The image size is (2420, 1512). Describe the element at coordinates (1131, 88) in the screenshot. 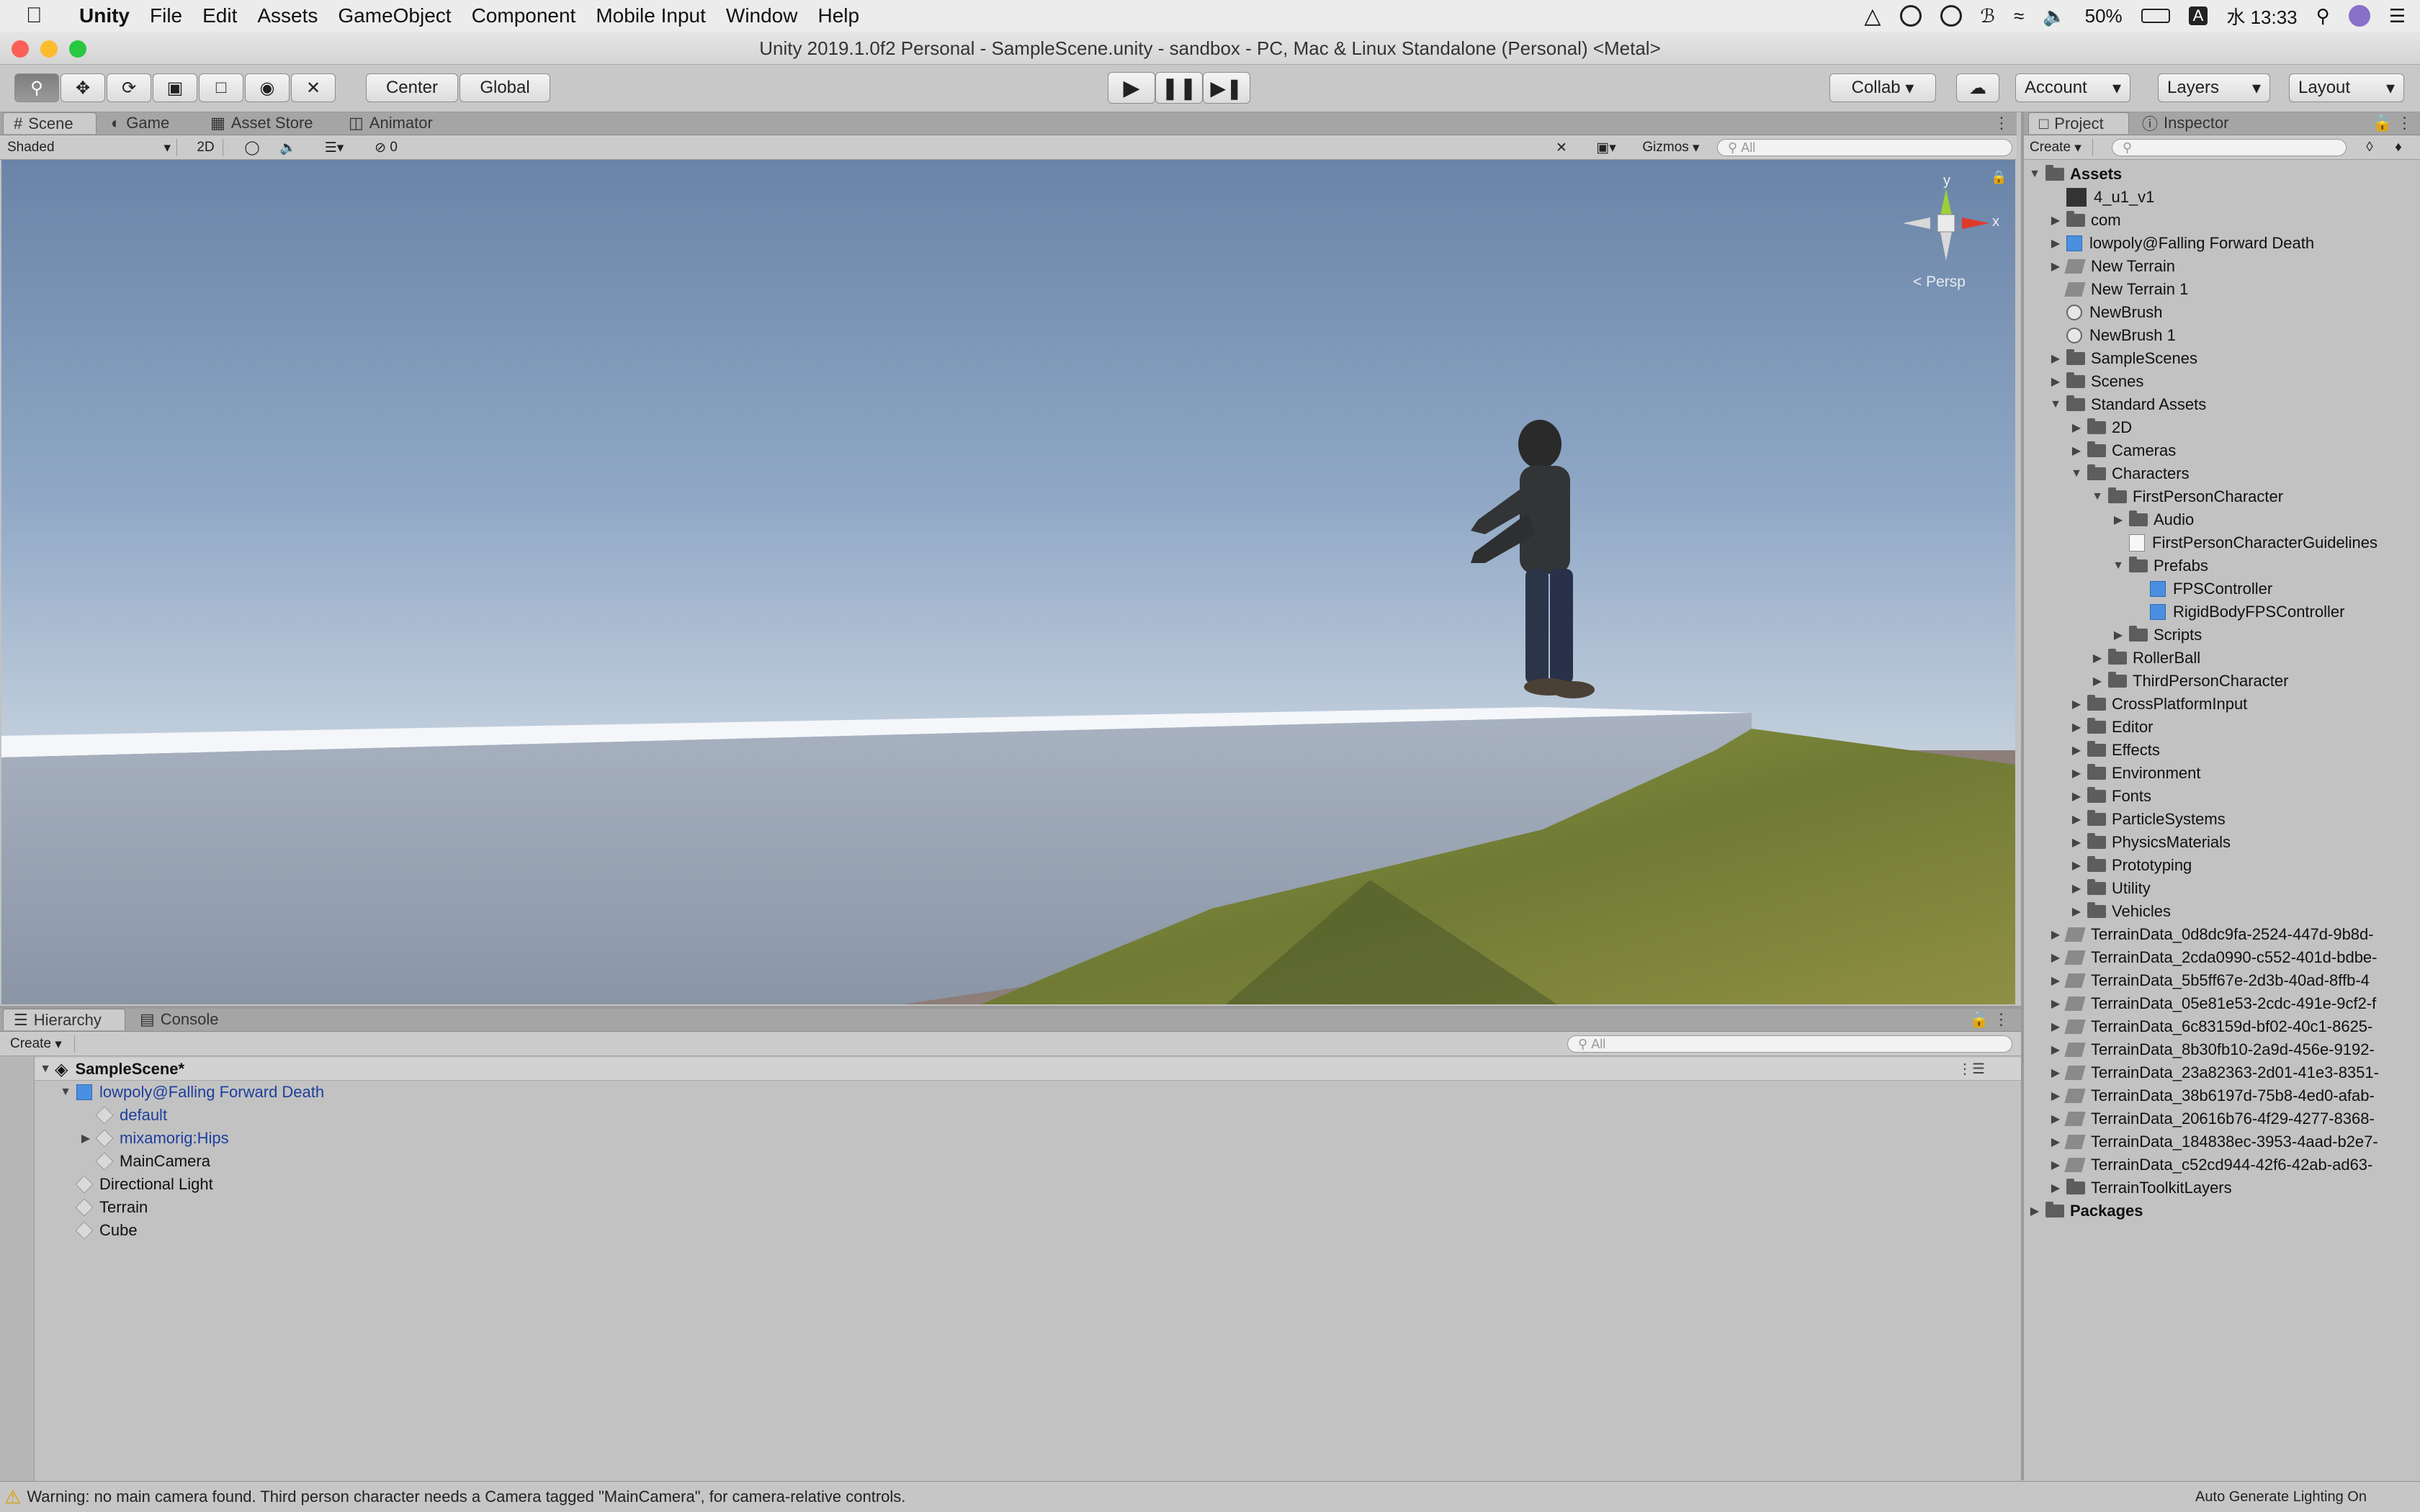

I see `play-button: ▶` at that location.